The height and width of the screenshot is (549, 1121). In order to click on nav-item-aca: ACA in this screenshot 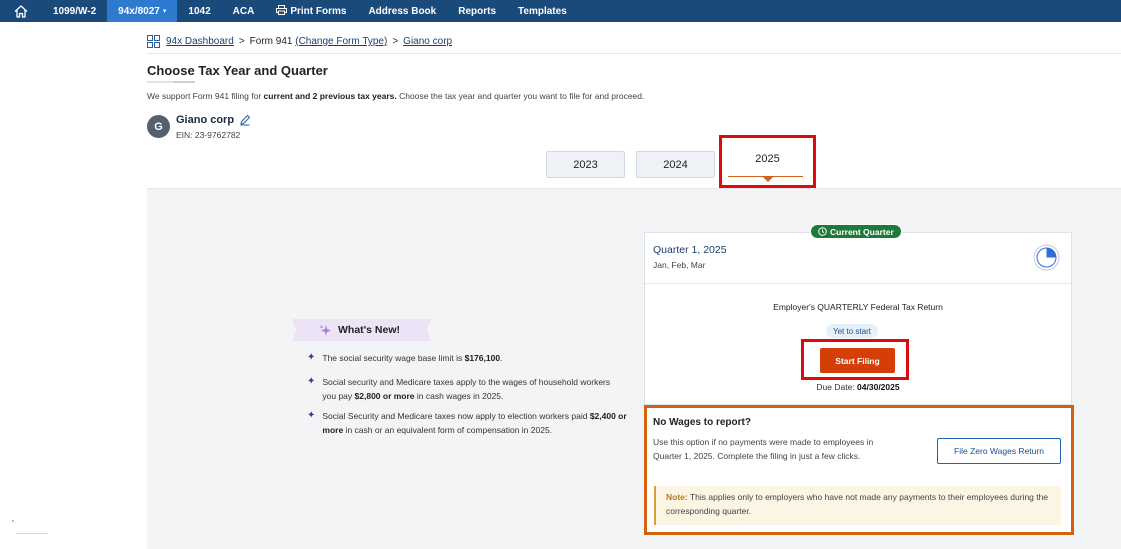, I will do `click(244, 11)`.